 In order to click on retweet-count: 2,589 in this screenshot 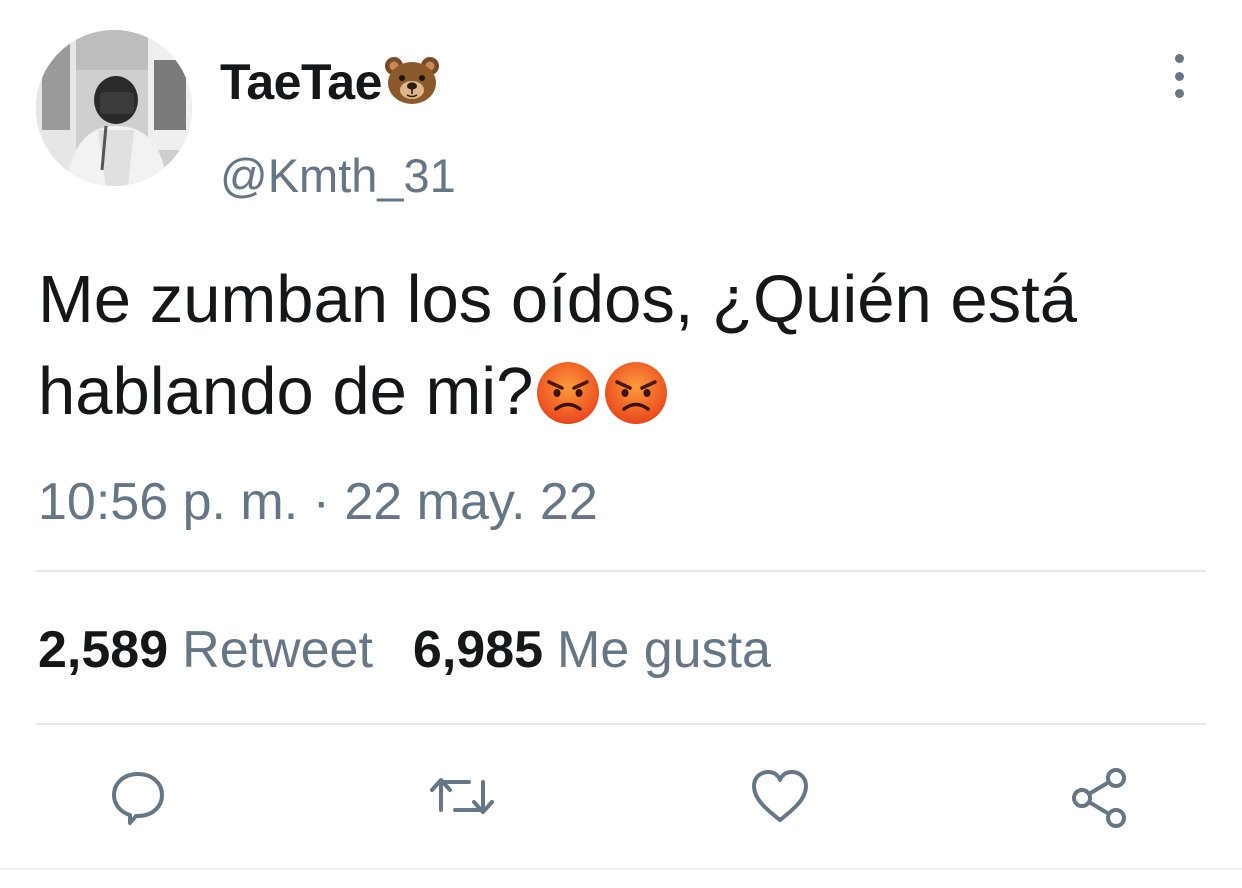, I will do `click(103, 650)`.